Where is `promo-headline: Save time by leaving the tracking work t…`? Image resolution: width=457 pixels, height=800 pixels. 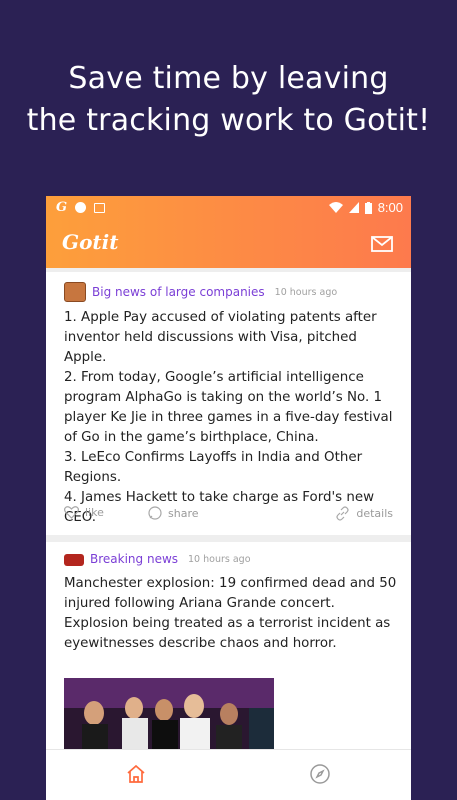 promo-headline: Save time by leaving the tracking work t… is located at coordinates (228, 100).